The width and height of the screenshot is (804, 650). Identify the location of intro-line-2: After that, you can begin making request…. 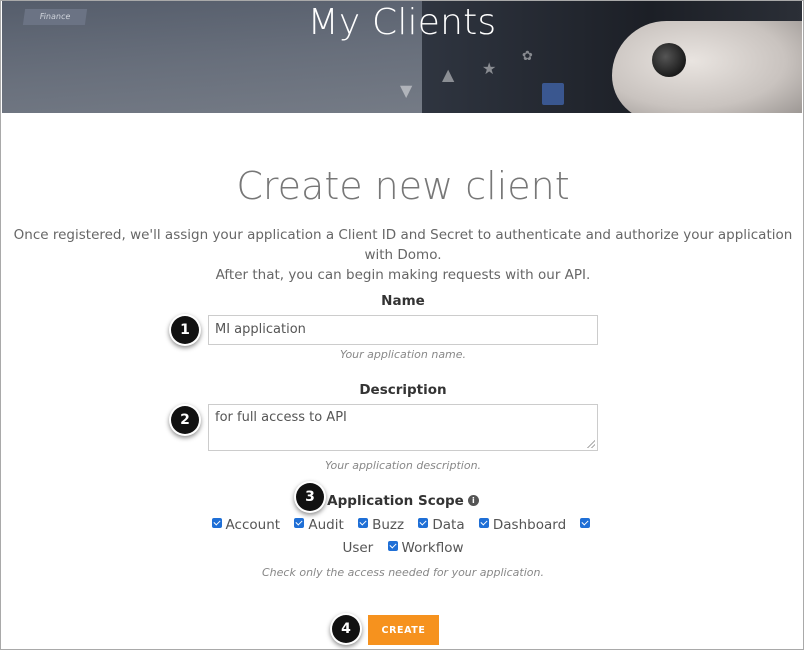
(403, 275).